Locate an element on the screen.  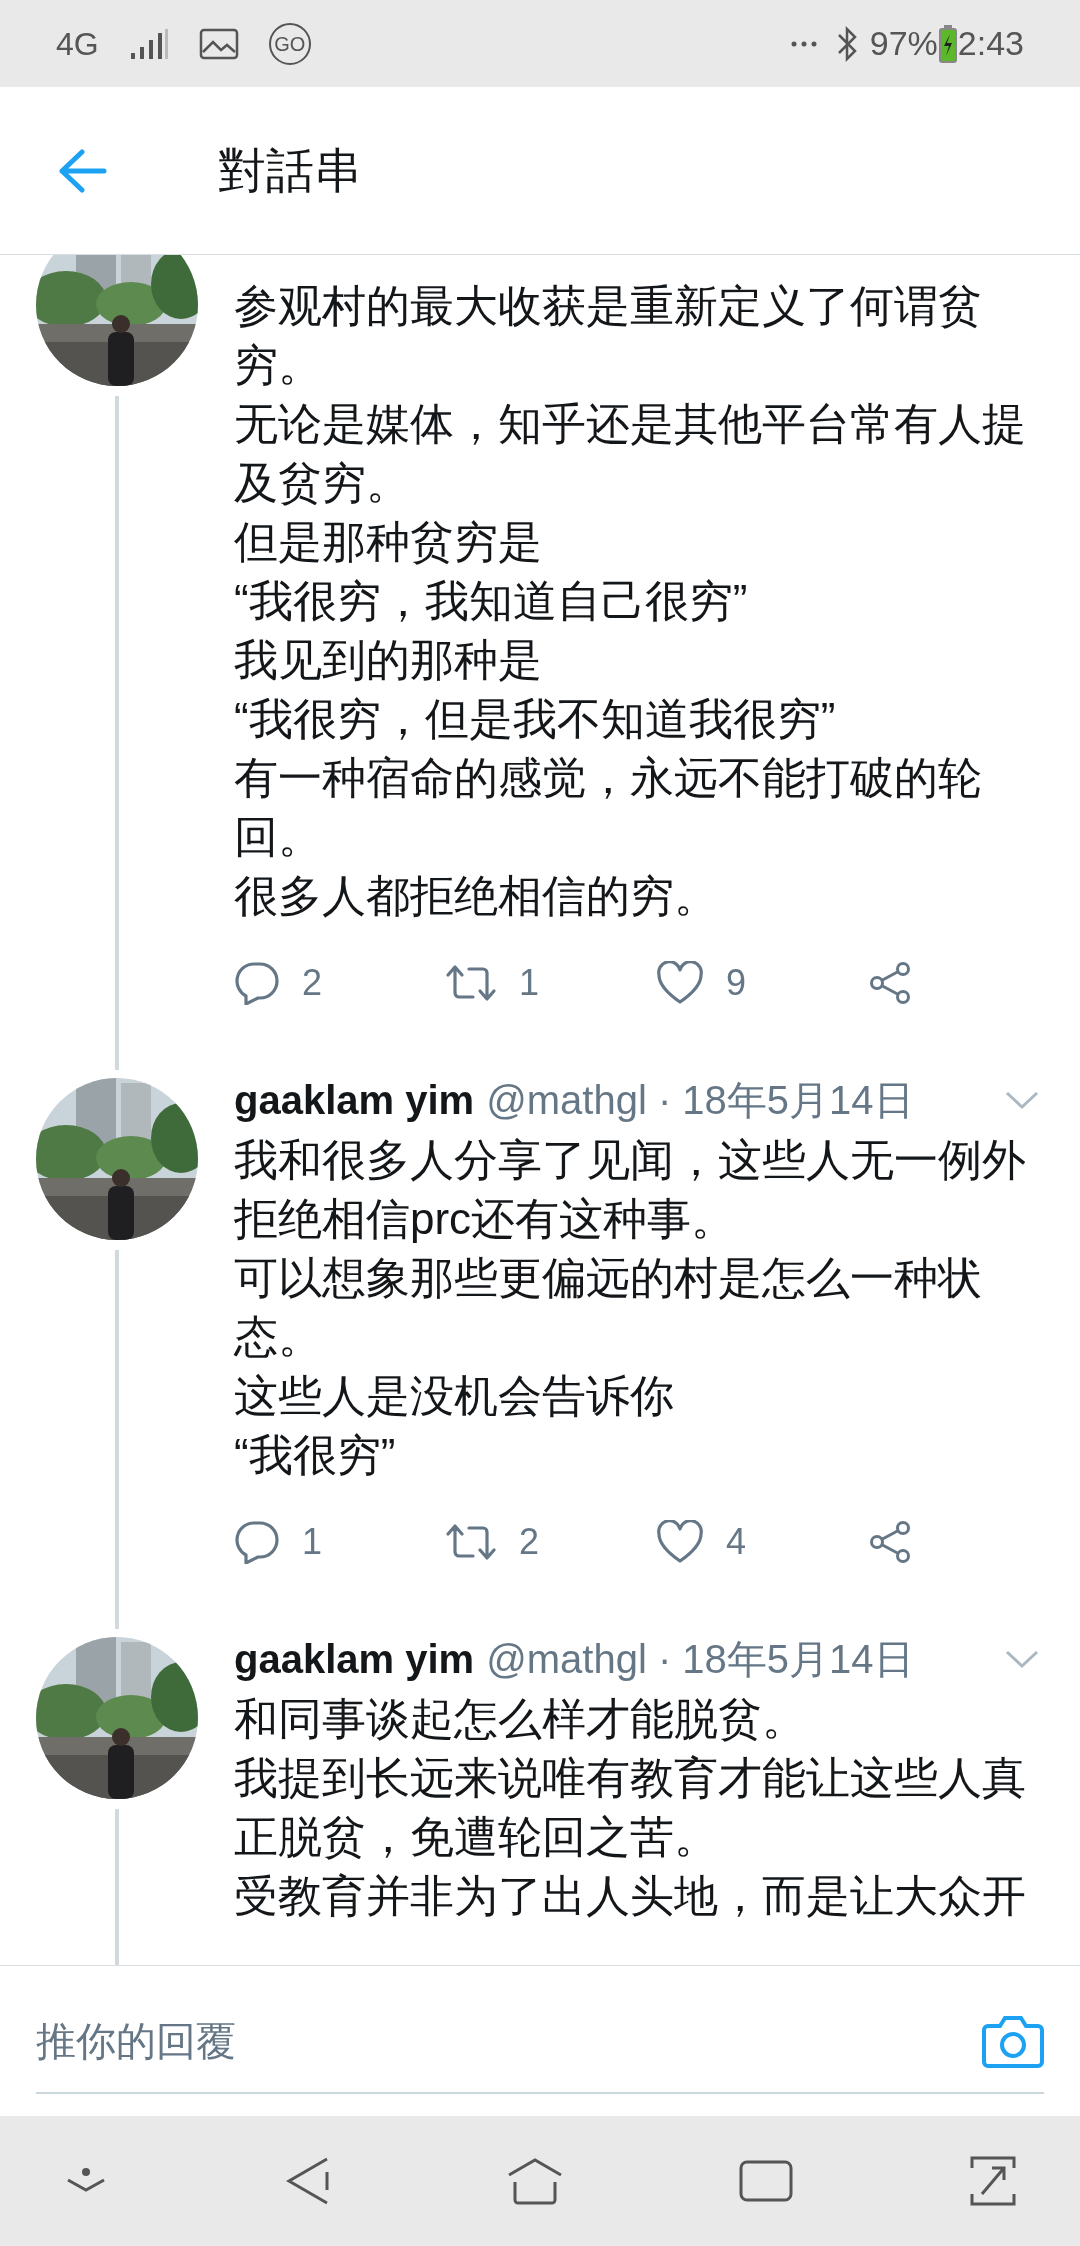
retweet-count: 1 is located at coordinates (529, 983).